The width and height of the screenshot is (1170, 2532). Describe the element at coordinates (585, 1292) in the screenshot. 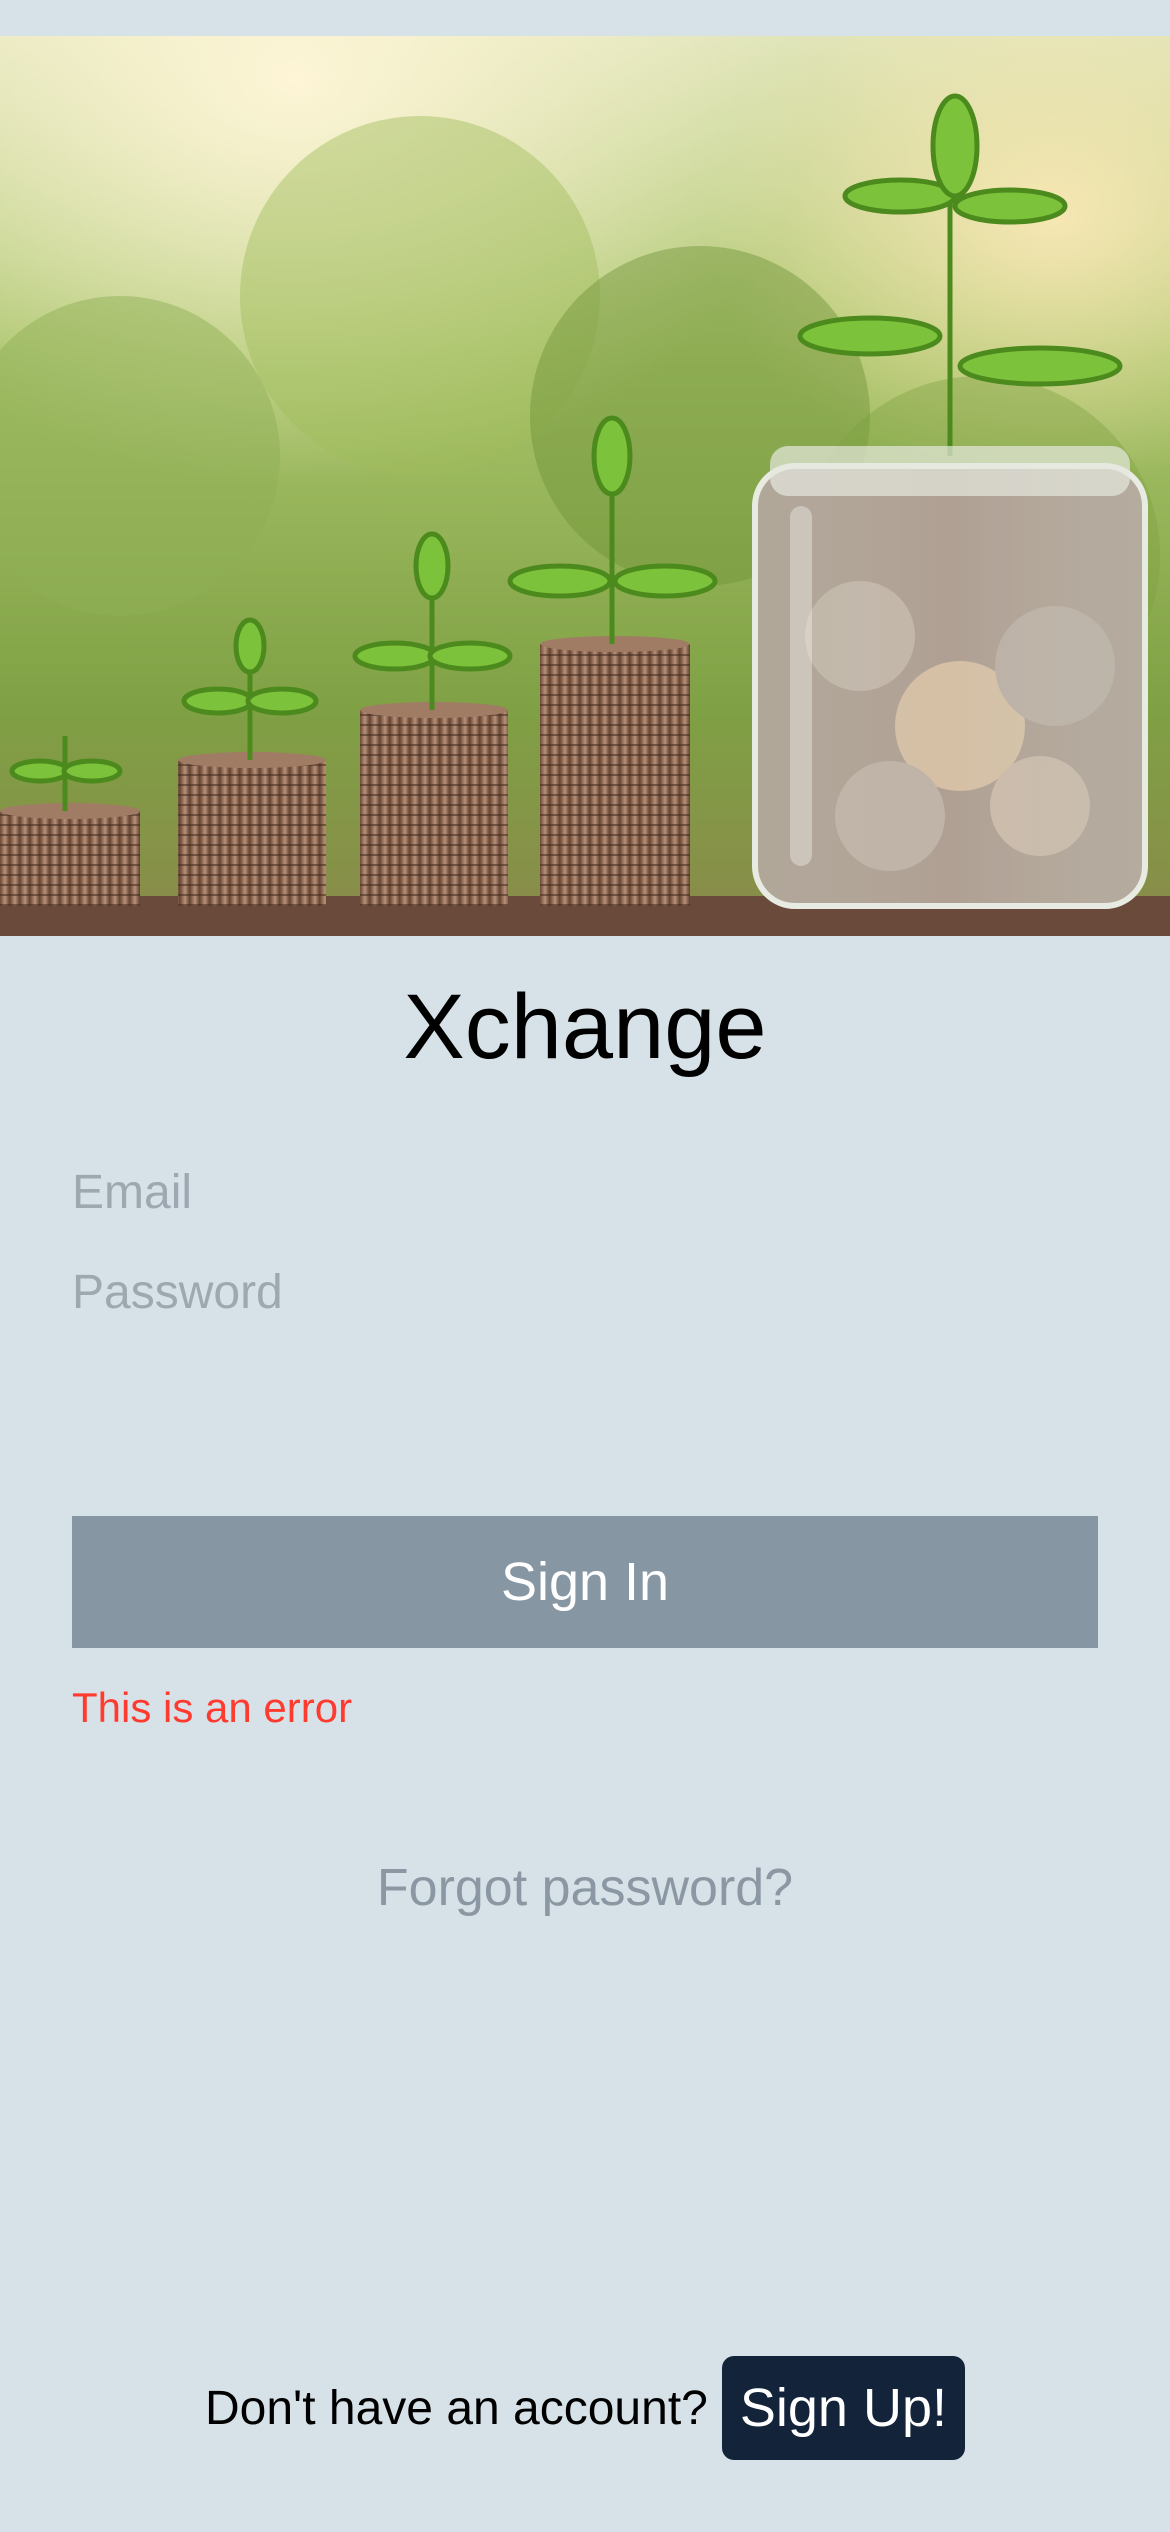

I see `password-field` at that location.